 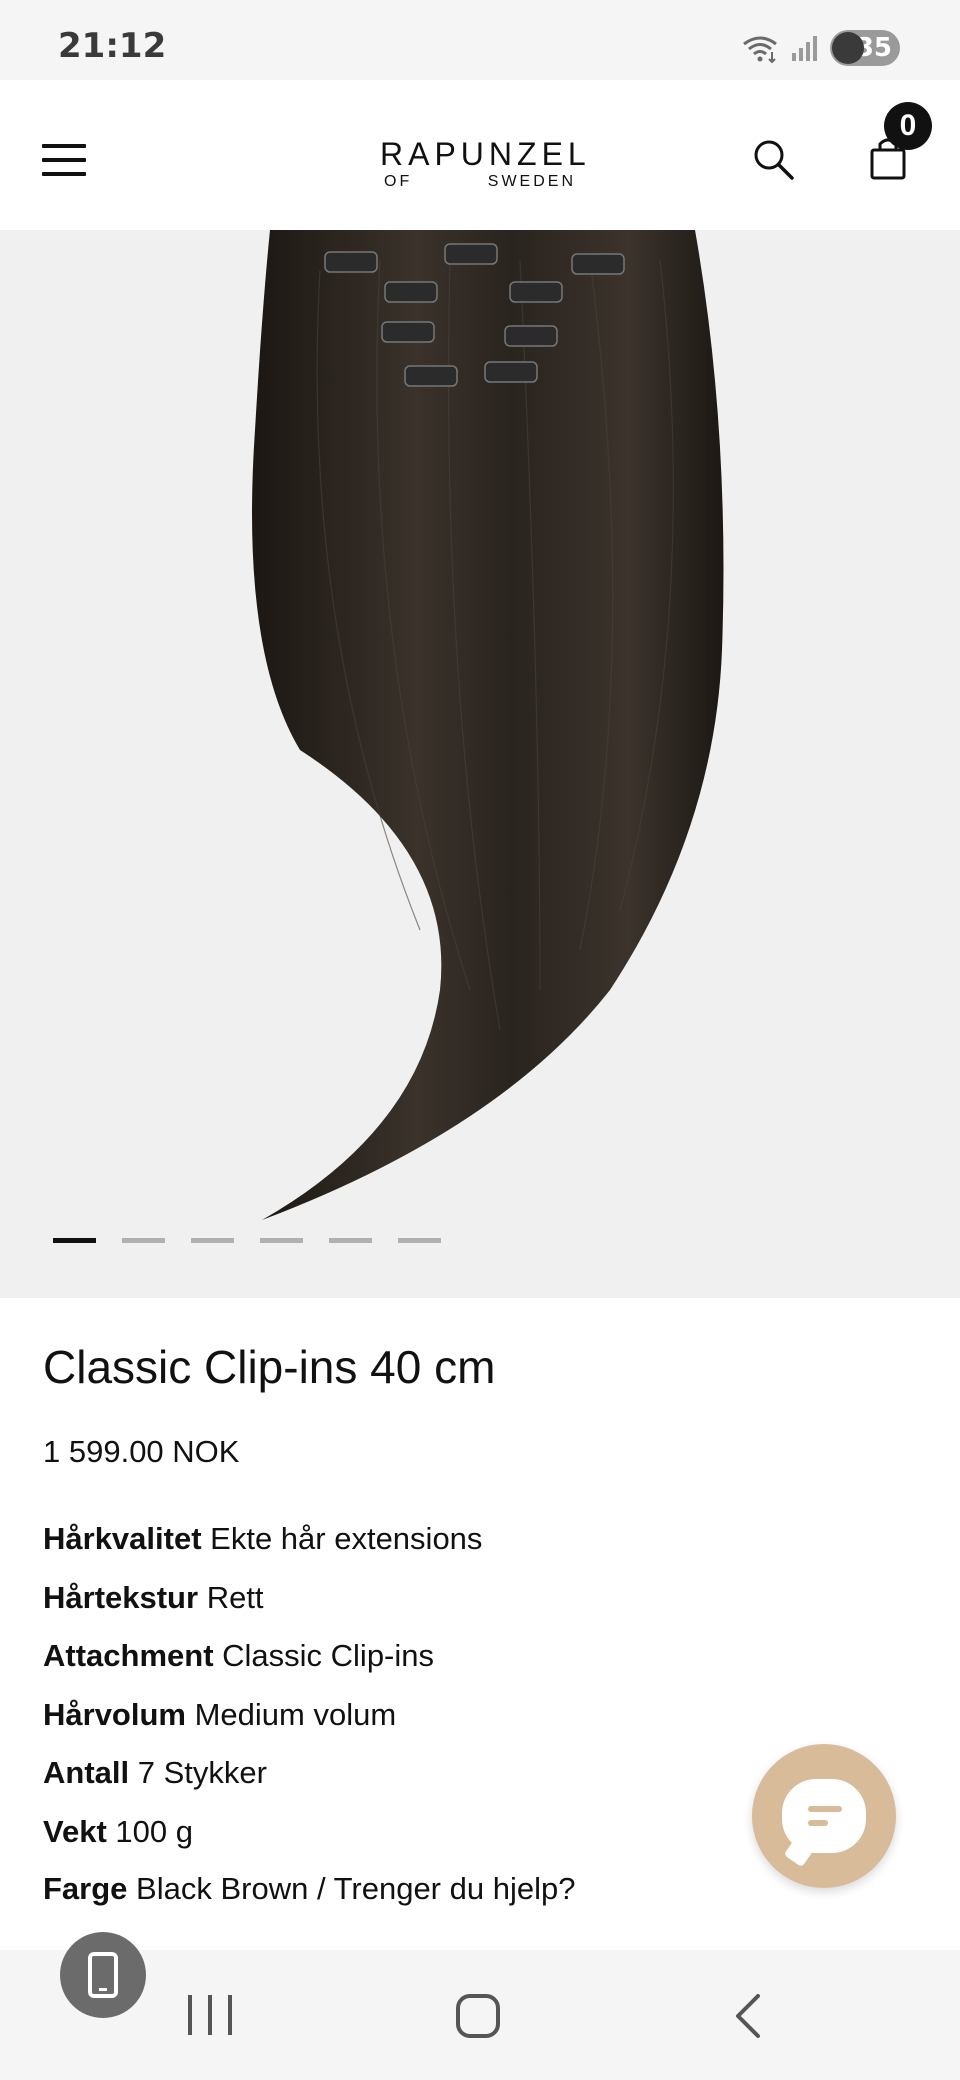 I want to click on spec-row-harkvalitet: Hårkvalitet Ekte hår extensions, so click(x=483, y=1539).